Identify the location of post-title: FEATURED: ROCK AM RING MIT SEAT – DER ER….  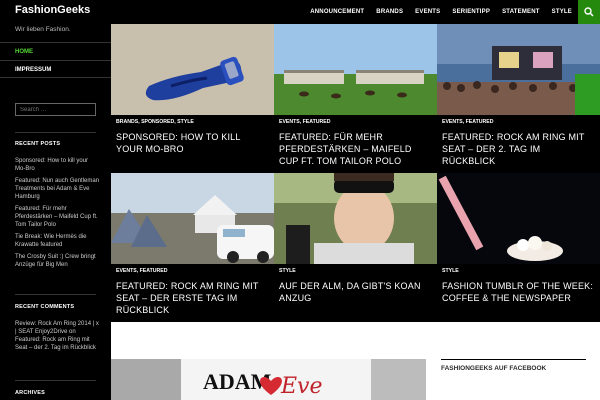
(192, 298).